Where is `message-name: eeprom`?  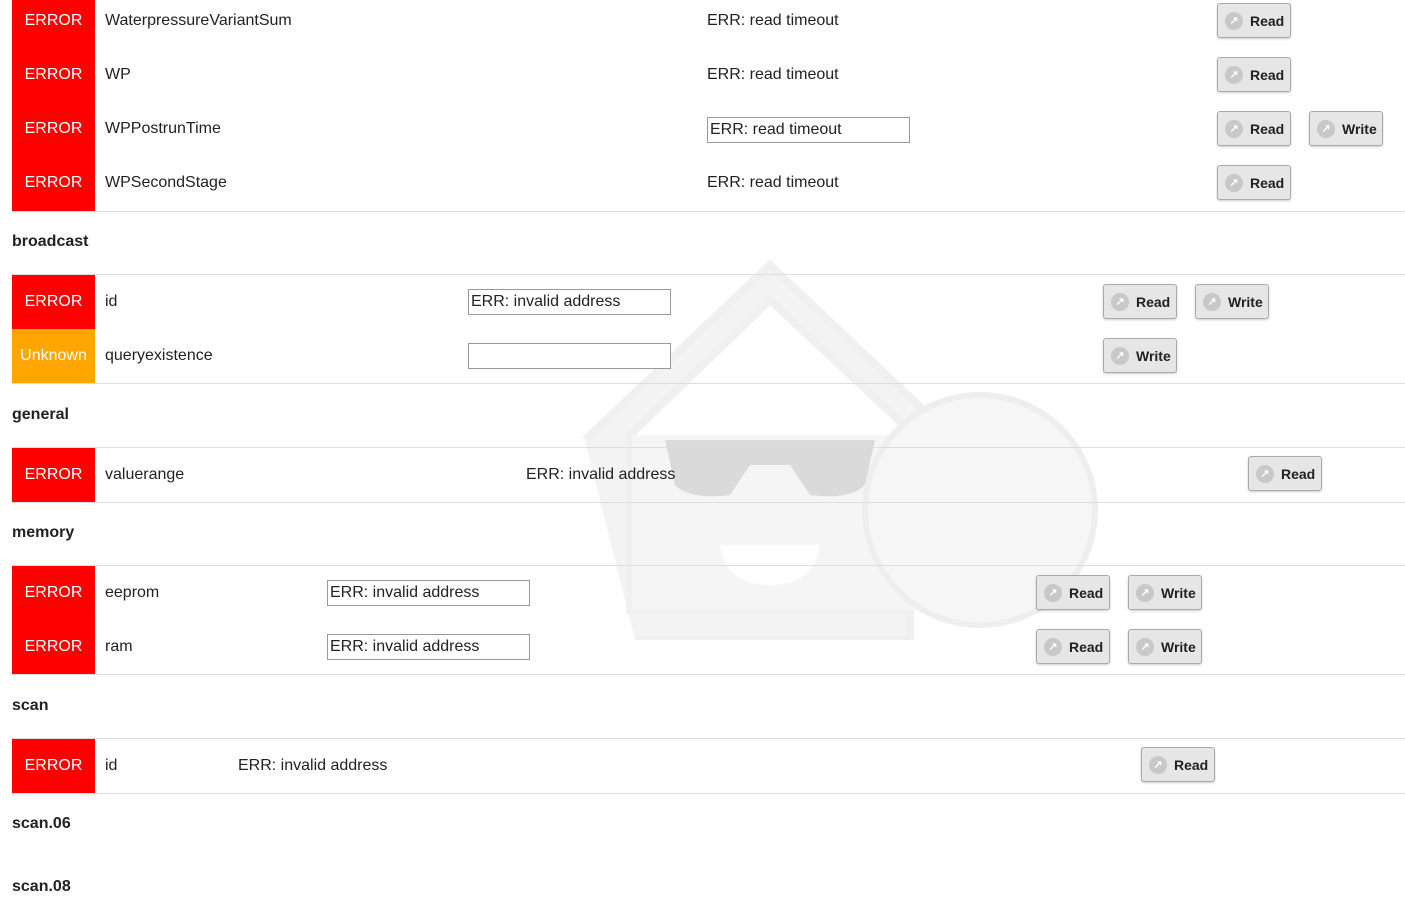 message-name: eeprom is located at coordinates (132, 592).